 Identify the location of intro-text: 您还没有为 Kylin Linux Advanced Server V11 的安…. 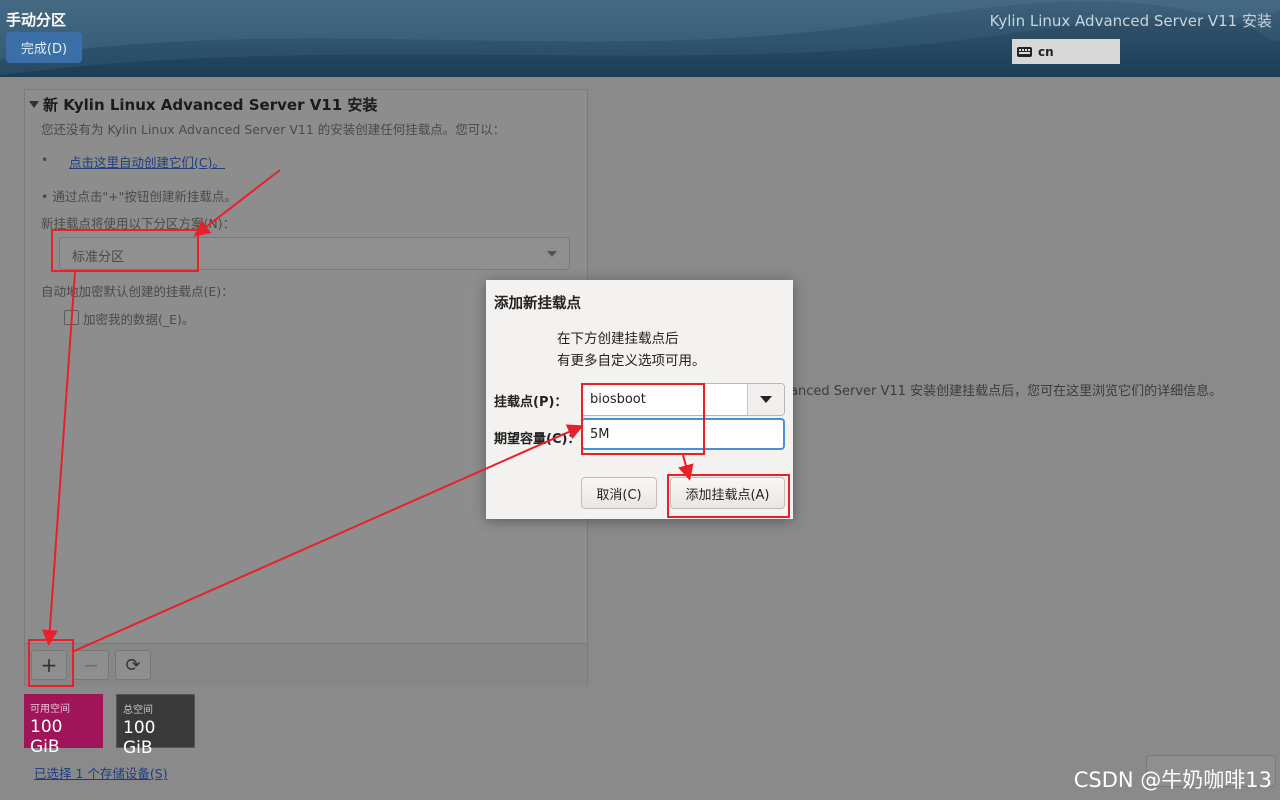
(273, 129).